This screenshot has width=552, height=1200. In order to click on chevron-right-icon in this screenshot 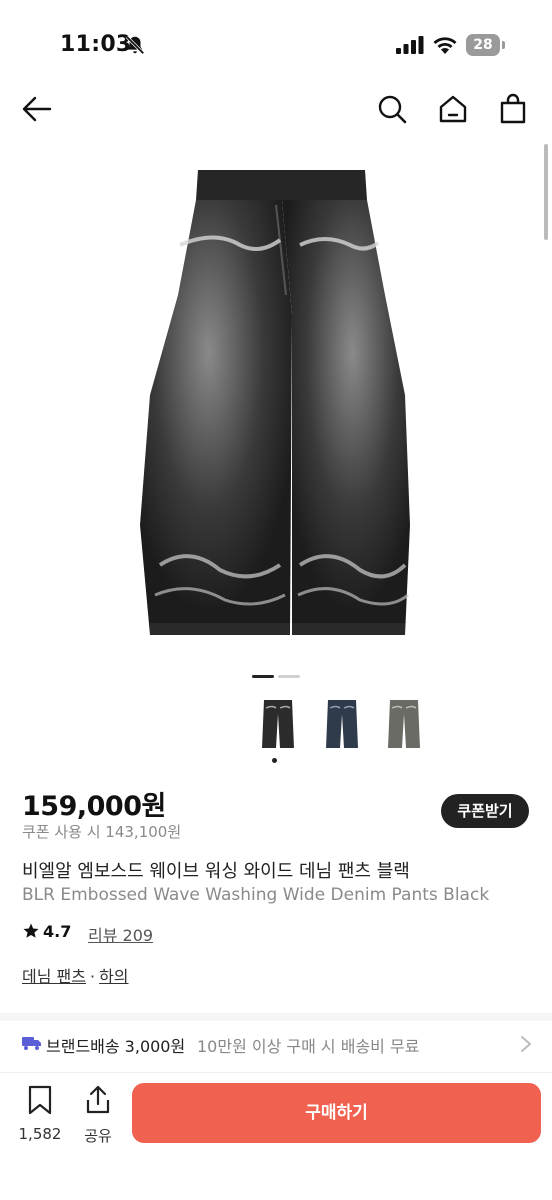, I will do `click(526, 1044)`.